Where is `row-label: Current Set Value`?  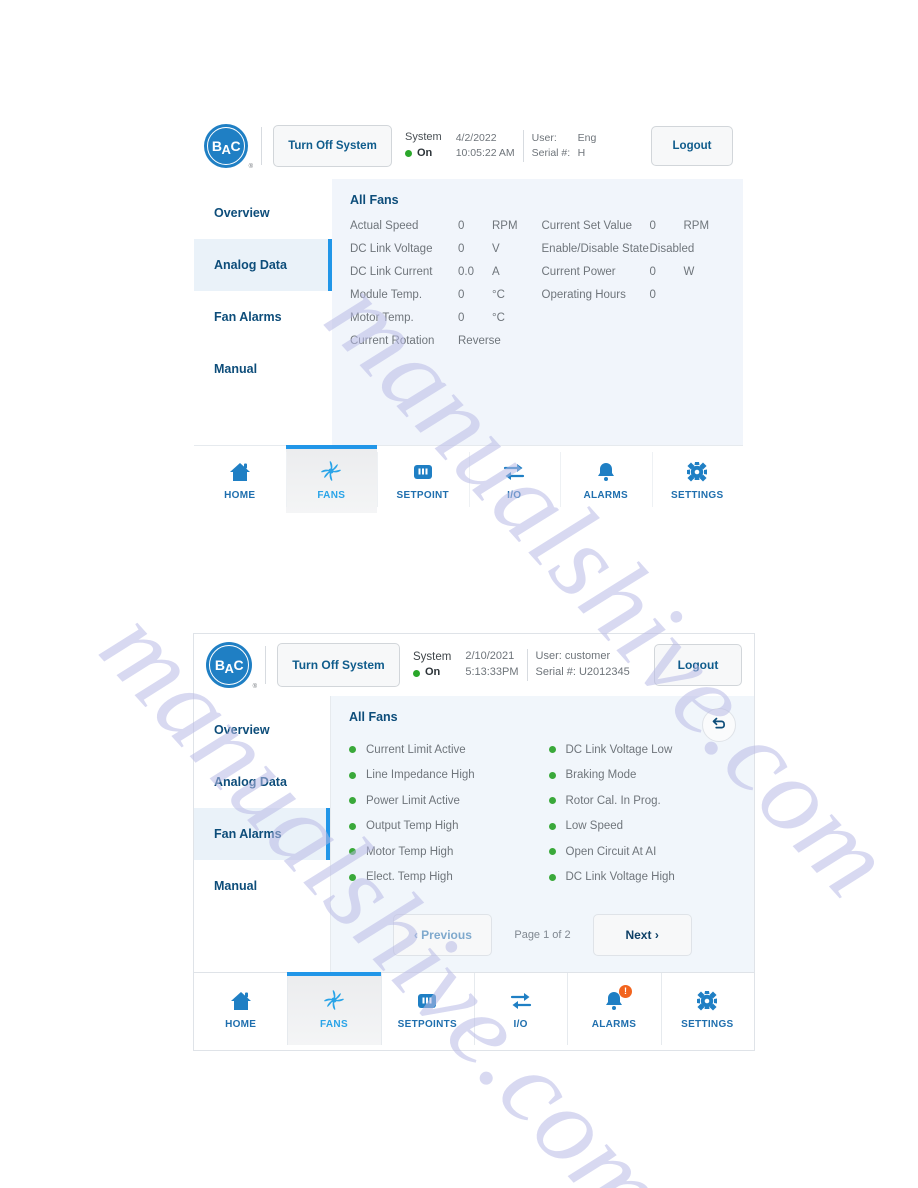 row-label: Current Set Value is located at coordinates (587, 226).